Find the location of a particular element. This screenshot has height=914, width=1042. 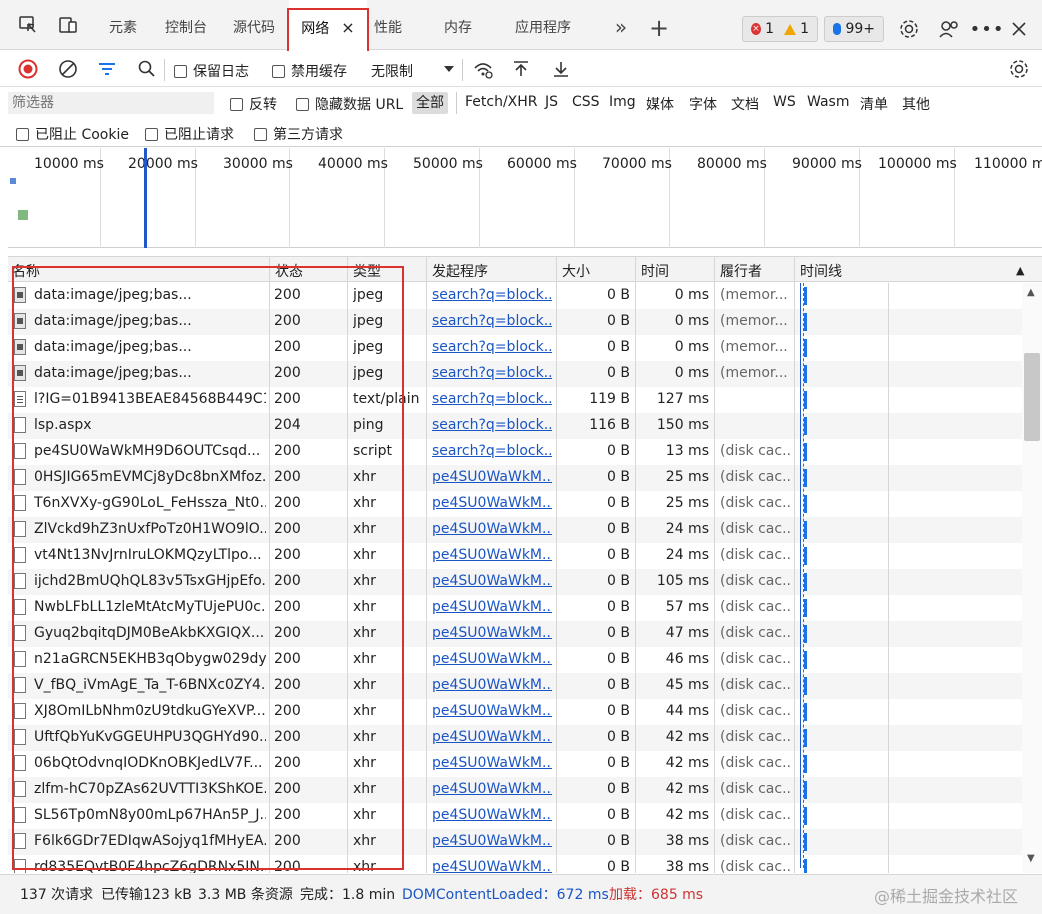

dropdown-arrow-icon is located at coordinates (449, 69).